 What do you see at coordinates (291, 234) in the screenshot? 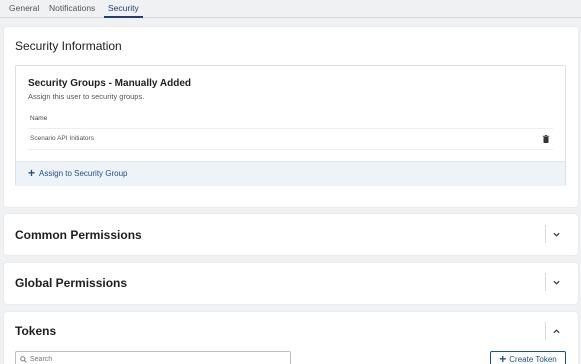
I see `common-permissions-panel: Common Permissions` at bounding box center [291, 234].